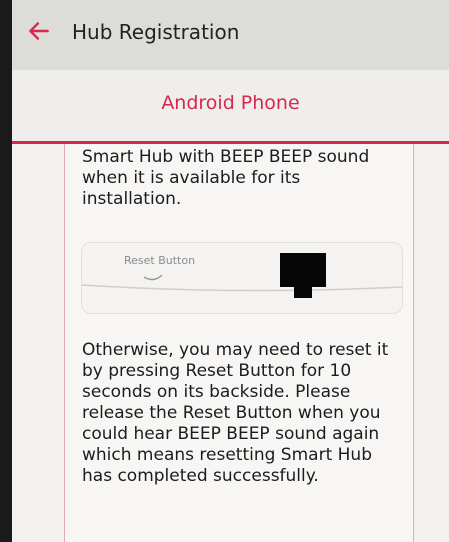 The width and height of the screenshot is (449, 542). Describe the element at coordinates (39, 31) in the screenshot. I see `arrow-left-icon` at that location.